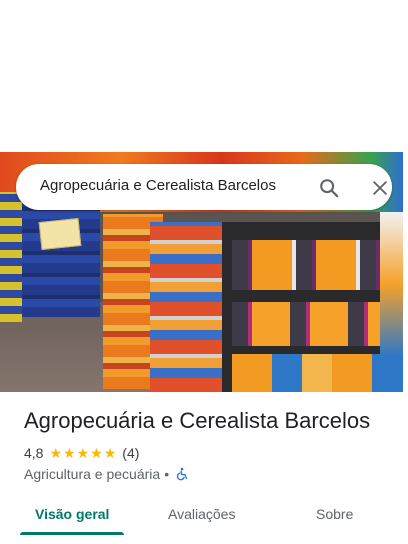 The height and width of the screenshot is (544, 408). I want to click on category-row: Agricultura e pecuária •, so click(106, 474).